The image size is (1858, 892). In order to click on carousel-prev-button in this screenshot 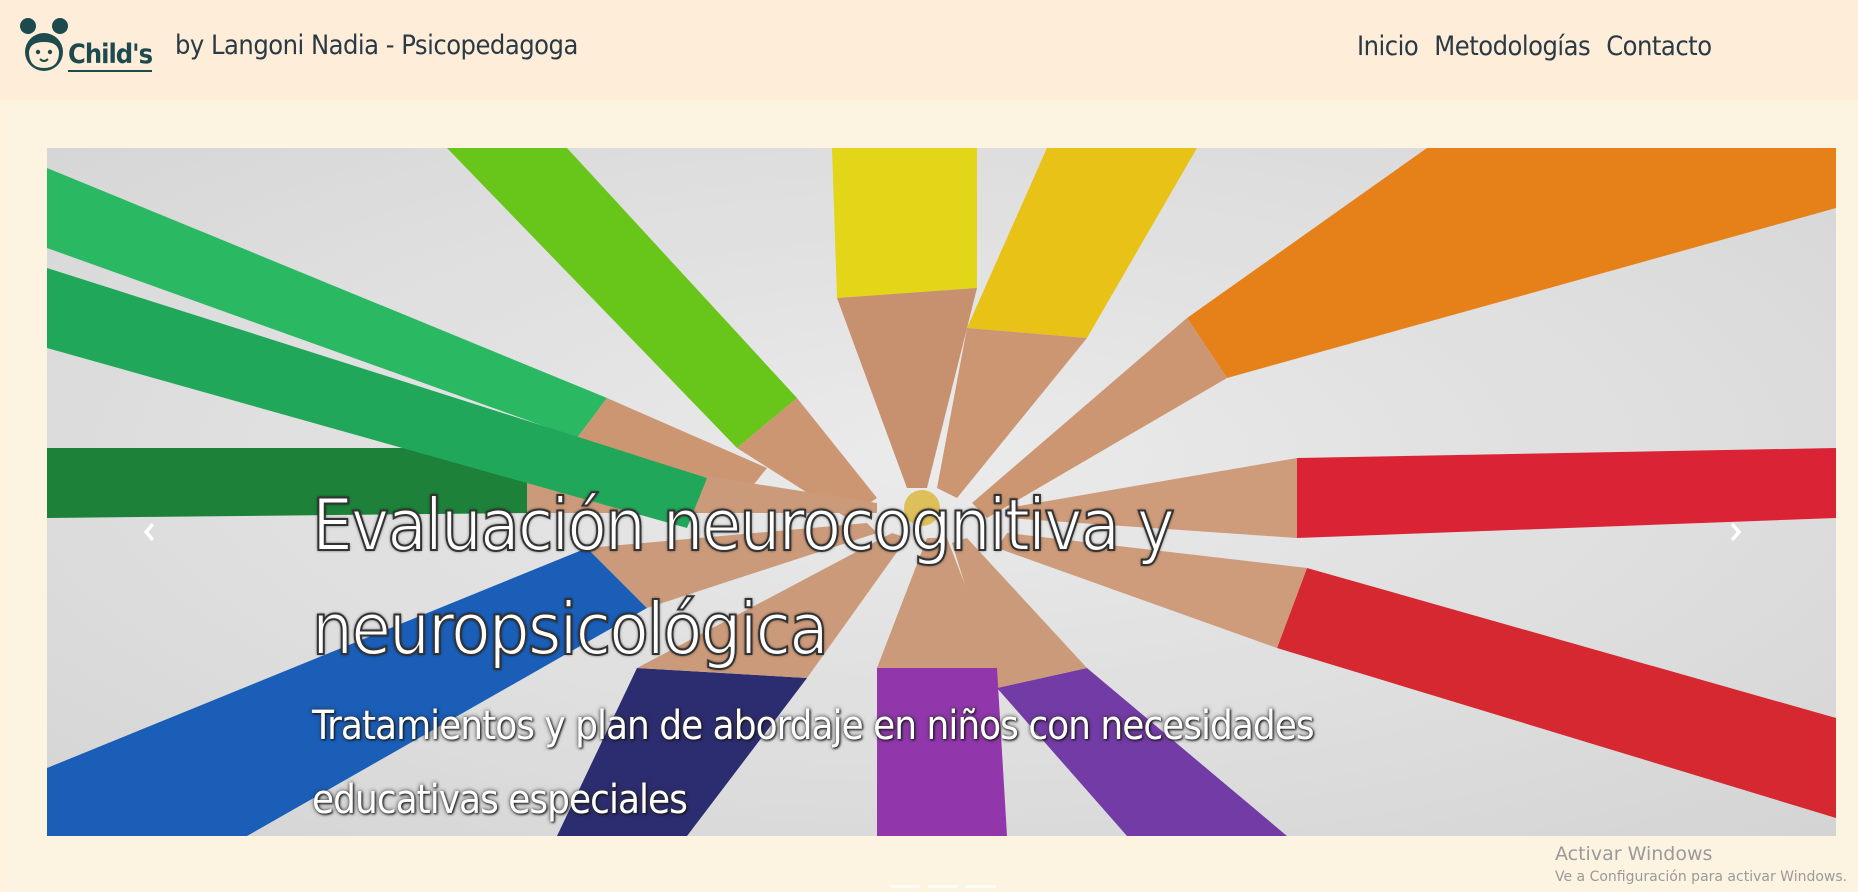, I will do `click(149, 532)`.